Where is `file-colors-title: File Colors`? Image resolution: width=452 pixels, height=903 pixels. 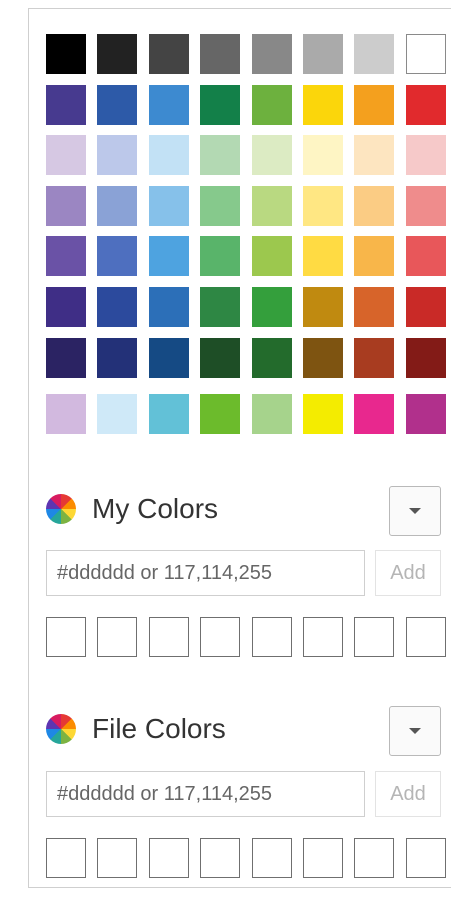
file-colors-title: File Colors is located at coordinates (159, 728).